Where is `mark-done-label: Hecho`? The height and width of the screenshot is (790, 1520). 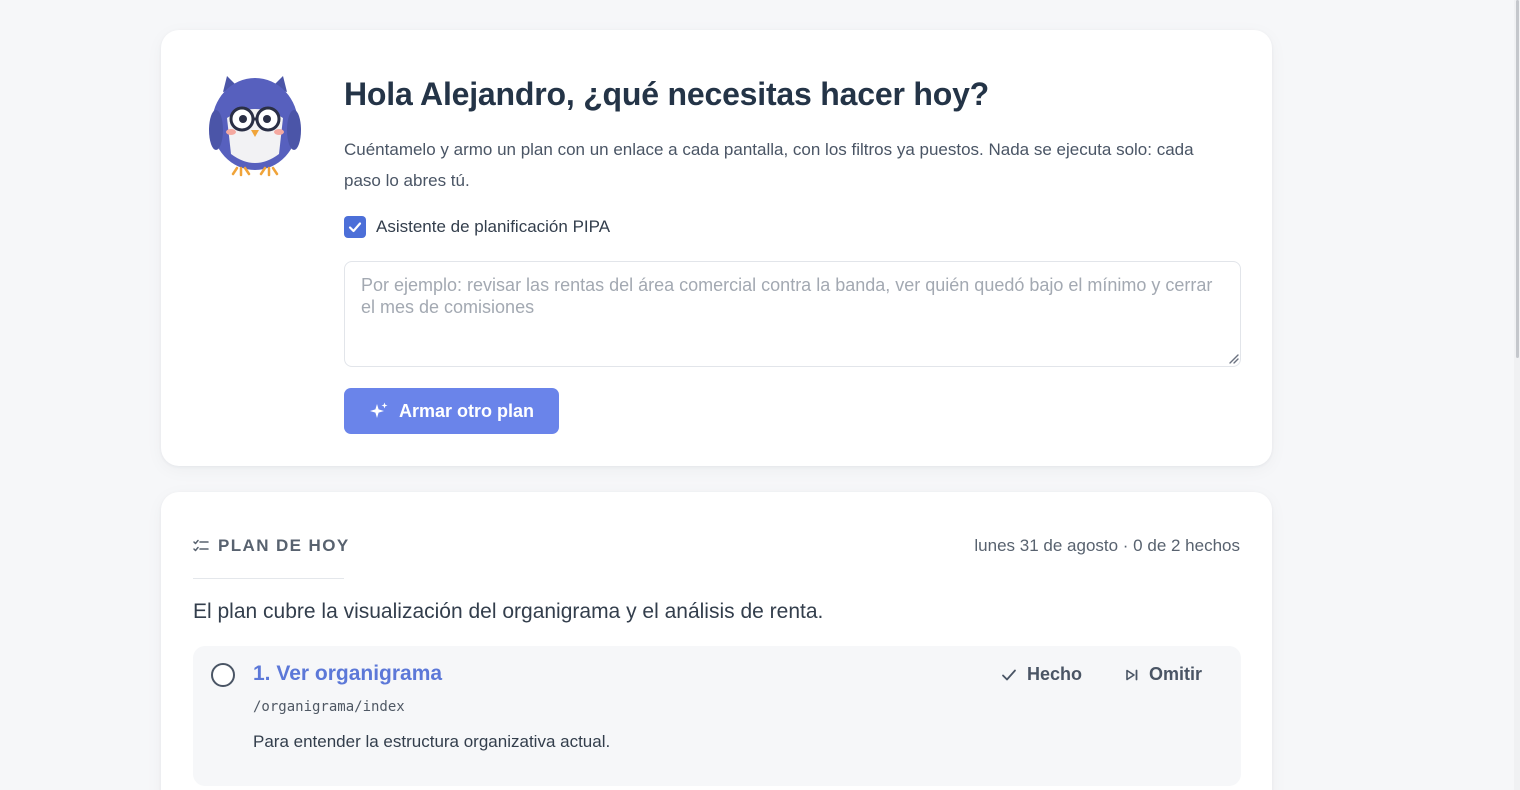 mark-done-label: Hecho is located at coordinates (1055, 674).